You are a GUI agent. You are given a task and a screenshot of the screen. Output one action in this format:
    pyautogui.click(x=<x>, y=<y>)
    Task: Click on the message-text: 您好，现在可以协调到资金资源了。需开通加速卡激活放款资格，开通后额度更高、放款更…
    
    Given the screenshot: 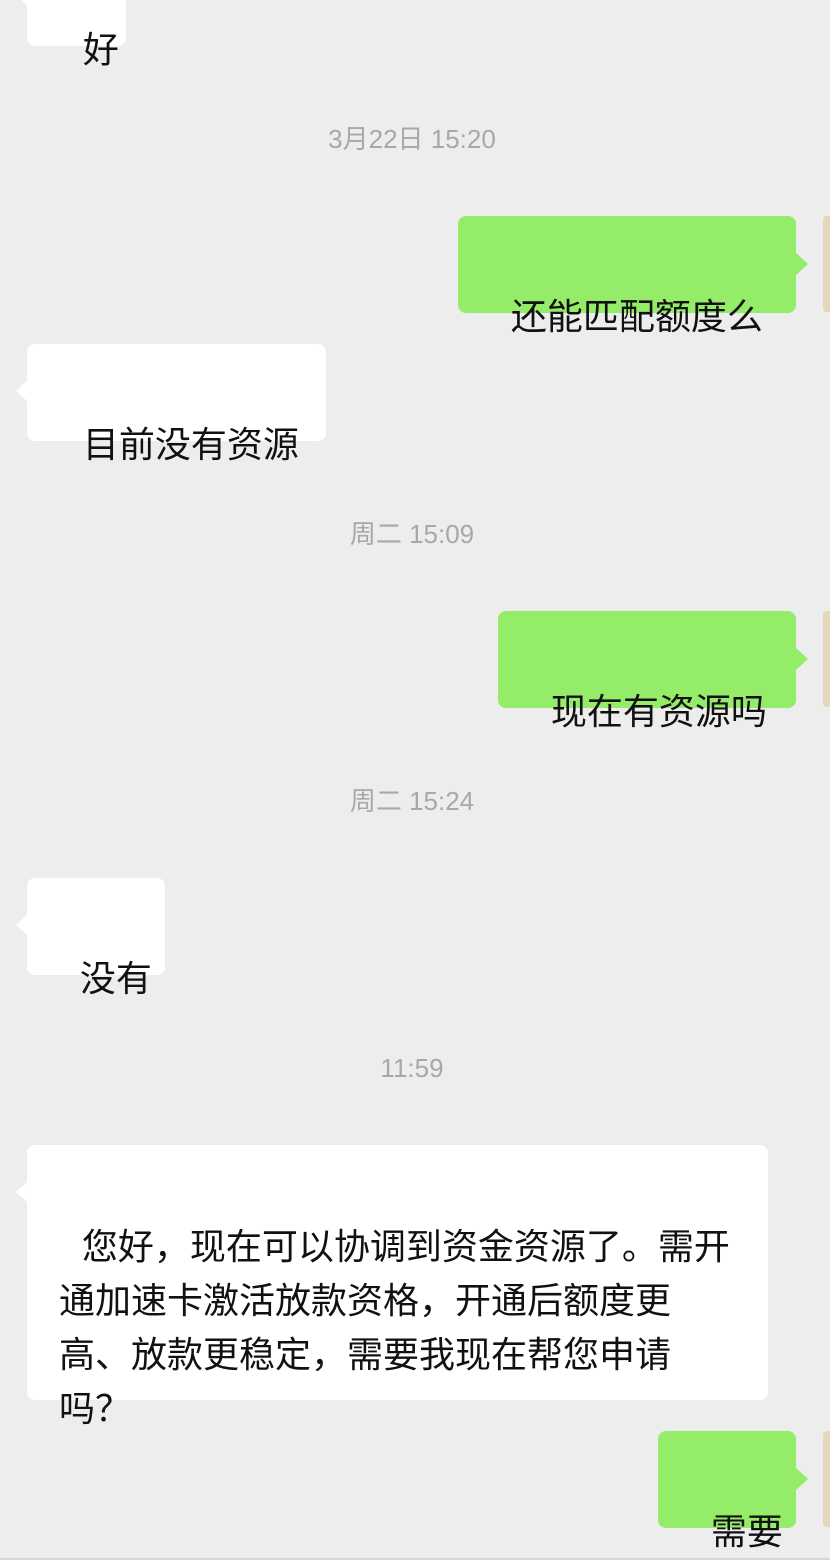 What is the action you would take?
    pyautogui.click(x=394, y=1328)
    